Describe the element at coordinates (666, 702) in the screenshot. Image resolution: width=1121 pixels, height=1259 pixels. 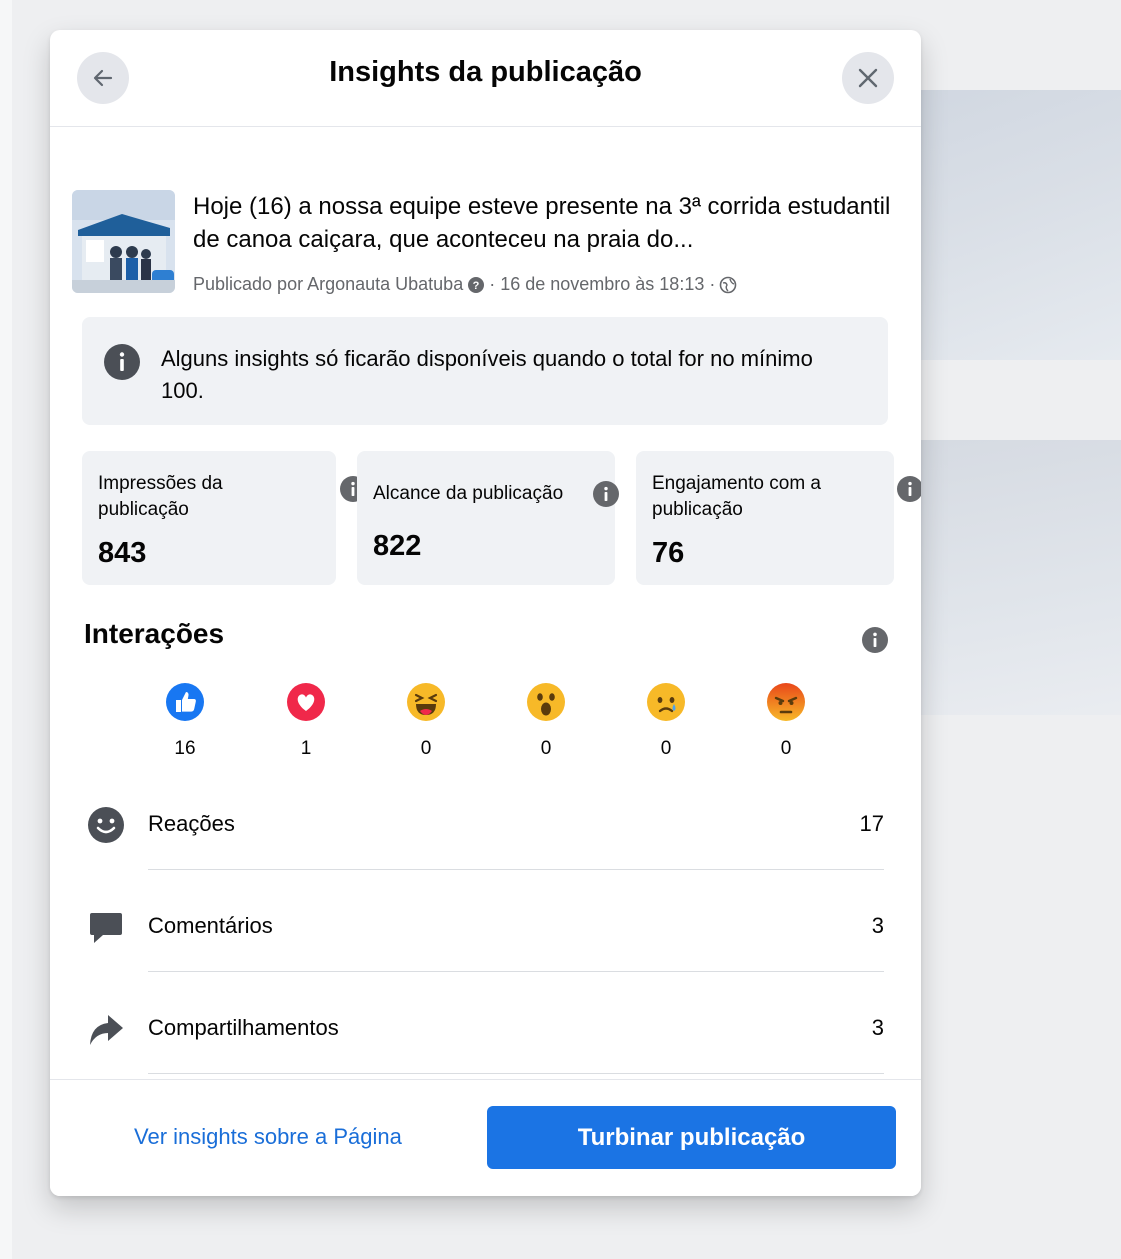
I see `sad-icon` at that location.